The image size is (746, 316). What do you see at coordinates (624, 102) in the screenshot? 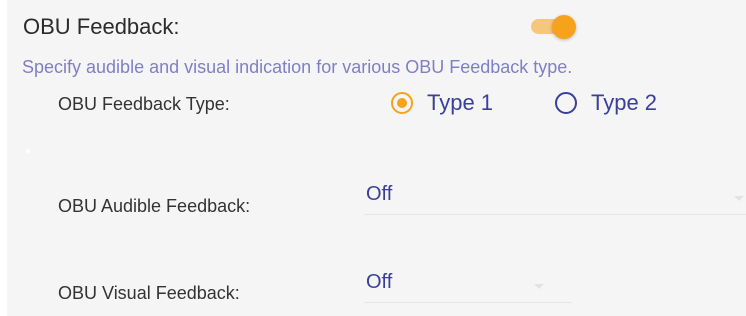
I see `radio-type-2-label: Type 2` at bounding box center [624, 102].